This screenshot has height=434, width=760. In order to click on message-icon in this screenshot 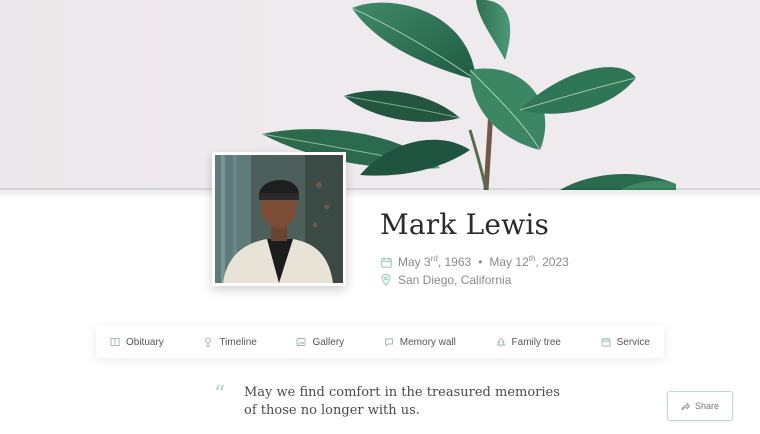, I will do `click(389, 342)`.